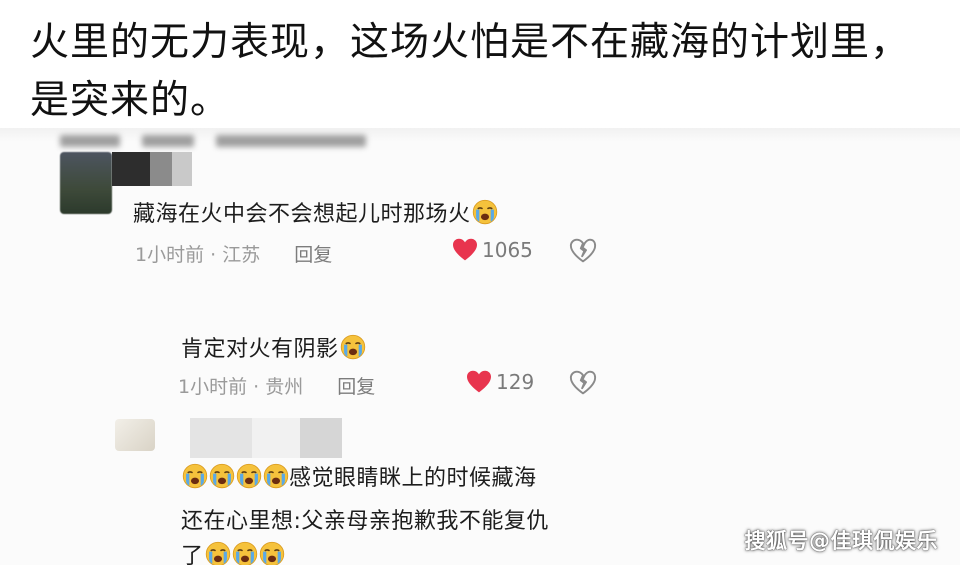 The height and width of the screenshot is (565, 960). What do you see at coordinates (365, 521) in the screenshot?
I see `comment-body: 还在心里想:父亲母亲抱歉我不能复仇` at bounding box center [365, 521].